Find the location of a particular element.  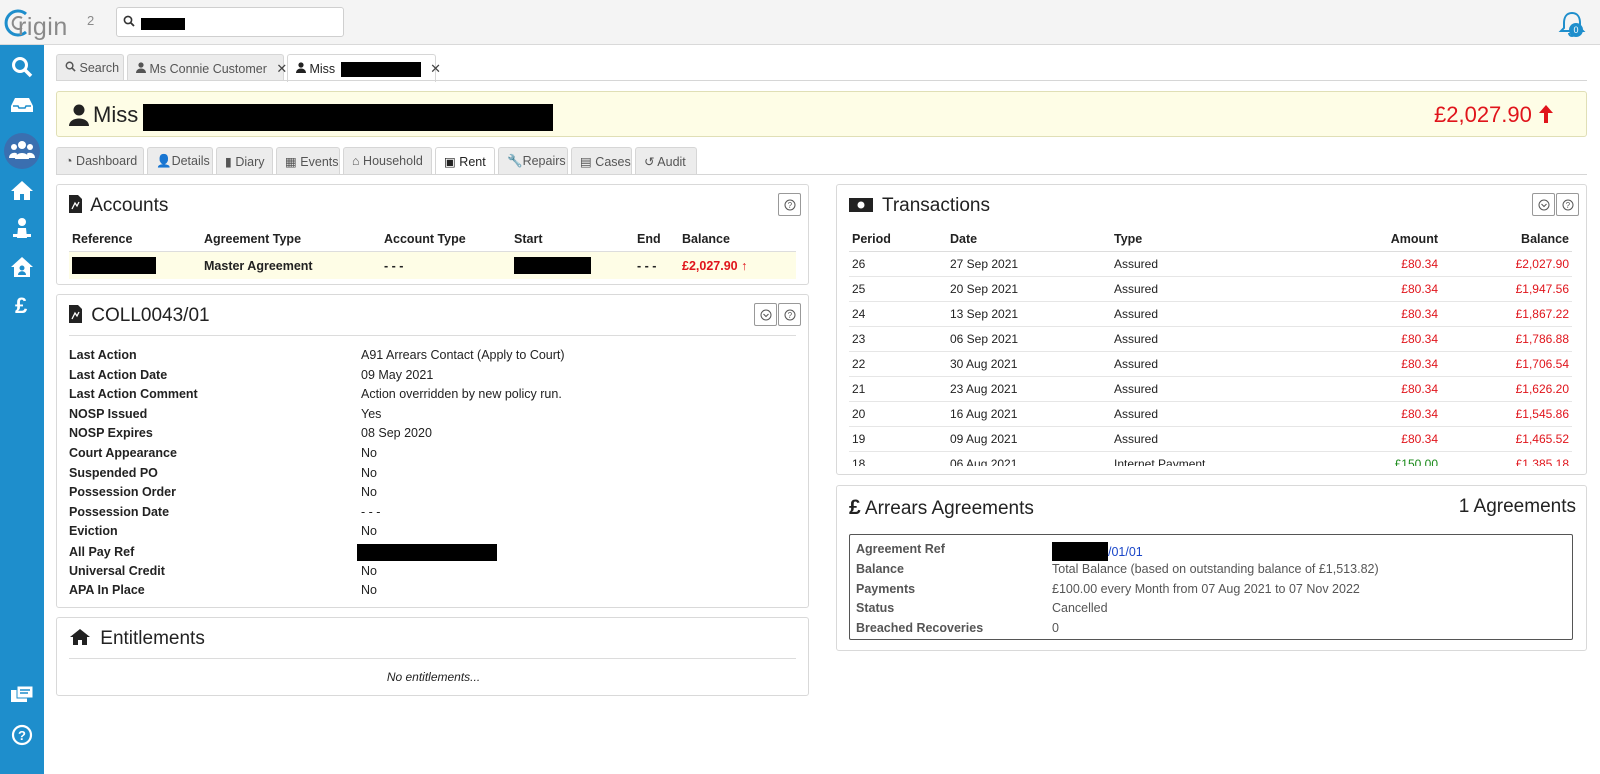

tab-customer-miss: Miss ✕ is located at coordinates (364, 68).